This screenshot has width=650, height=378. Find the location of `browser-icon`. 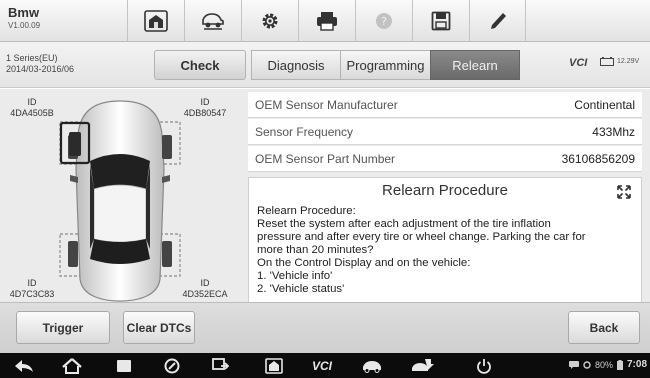

browser-icon is located at coordinates (172, 365).